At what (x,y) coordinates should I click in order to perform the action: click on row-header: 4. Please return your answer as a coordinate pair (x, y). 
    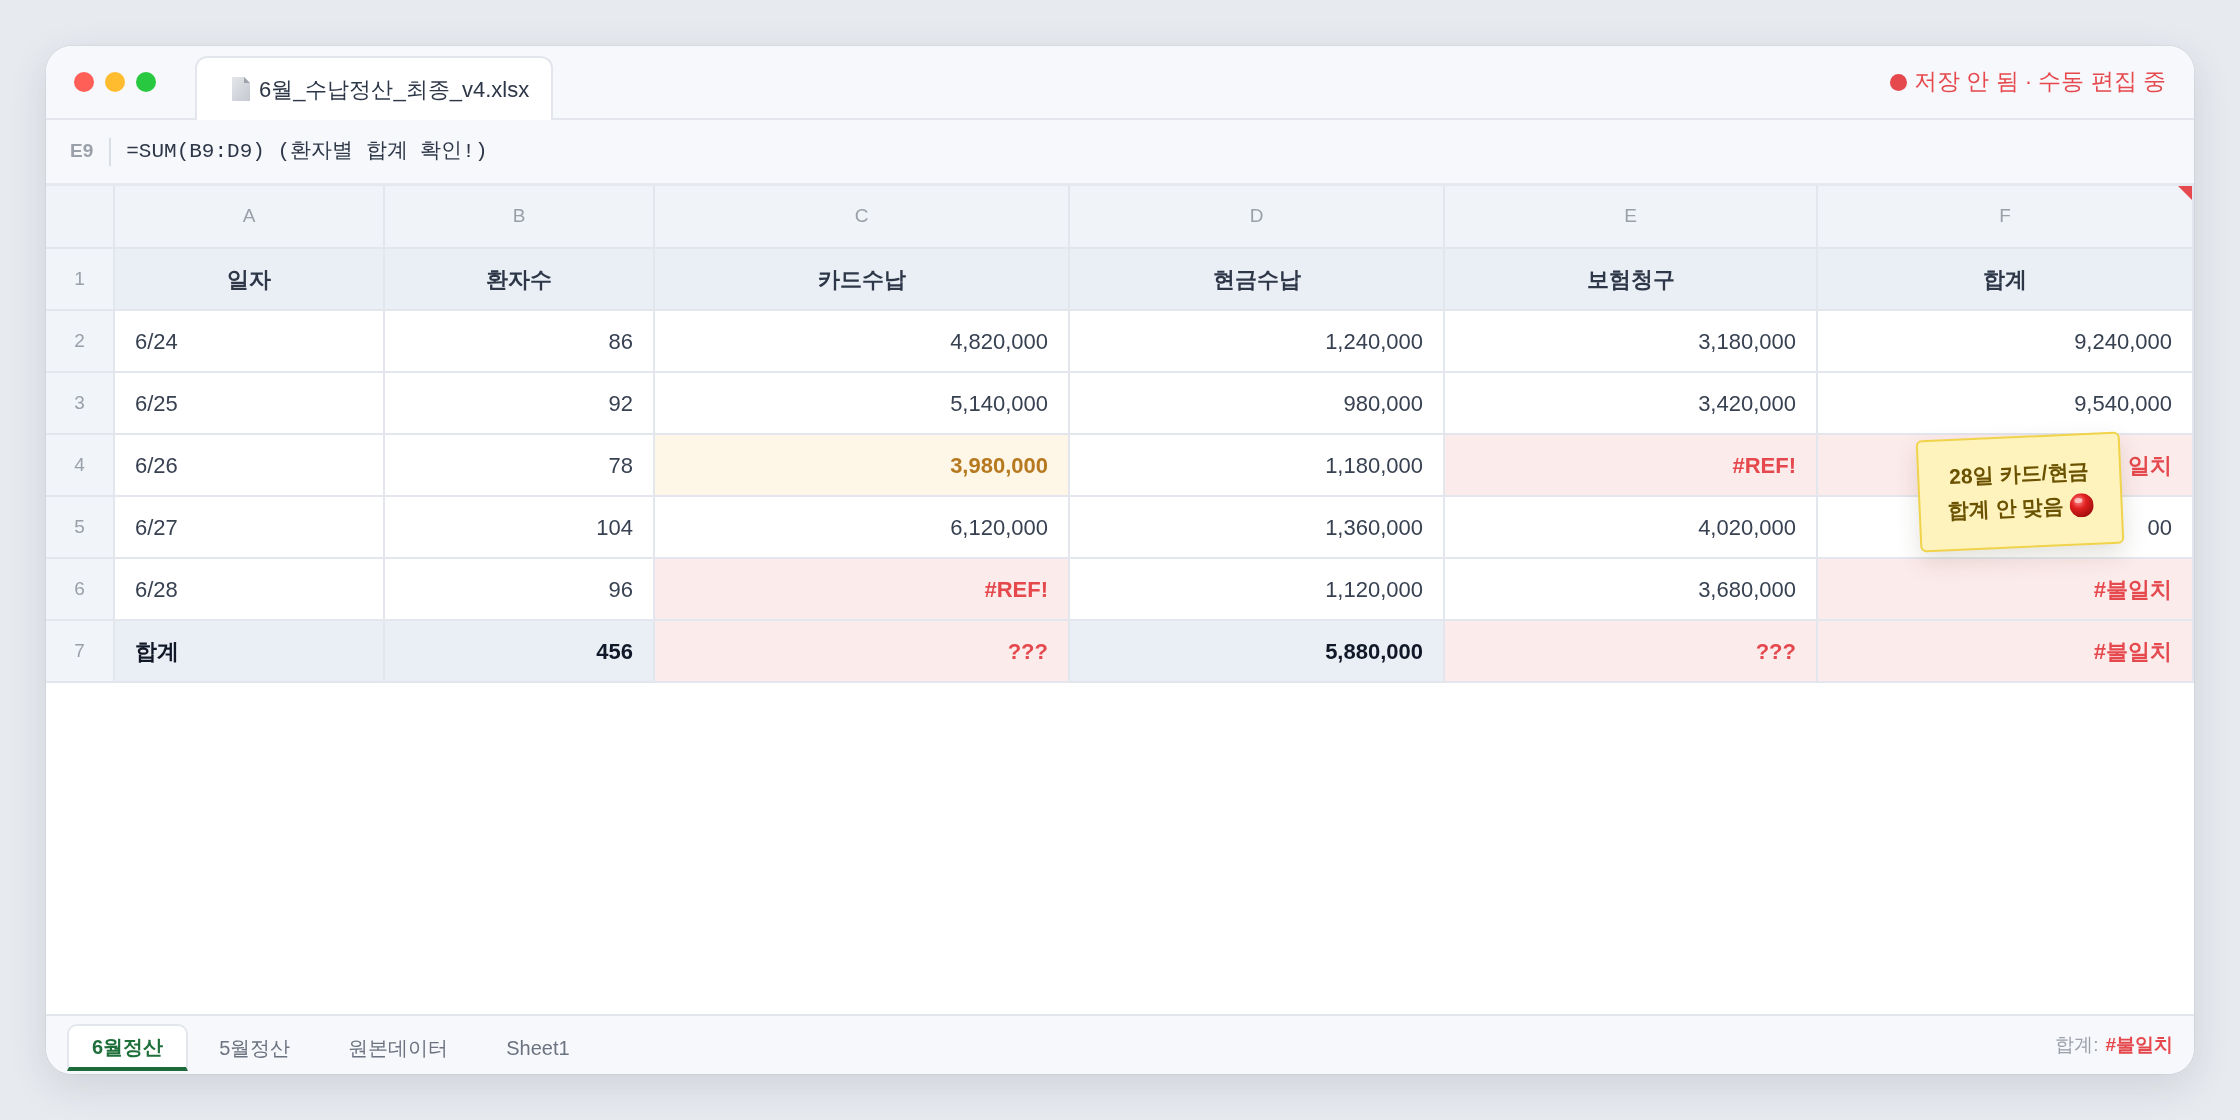
    Looking at the image, I should click on (80, 466).